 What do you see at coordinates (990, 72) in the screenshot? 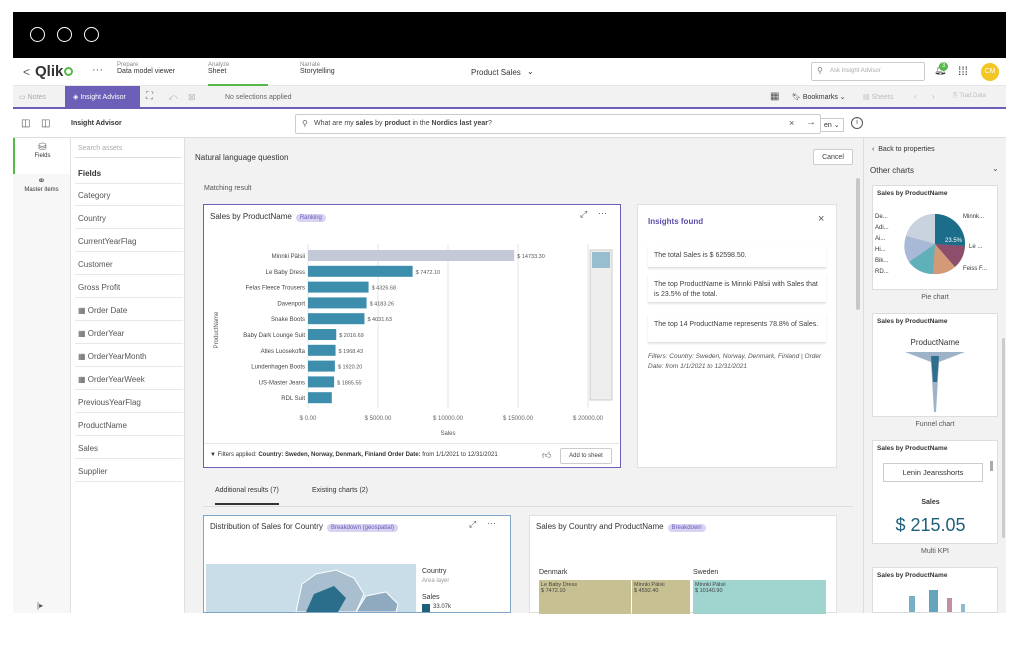
I see `avatar: CM` at bounding box center [990, 72].